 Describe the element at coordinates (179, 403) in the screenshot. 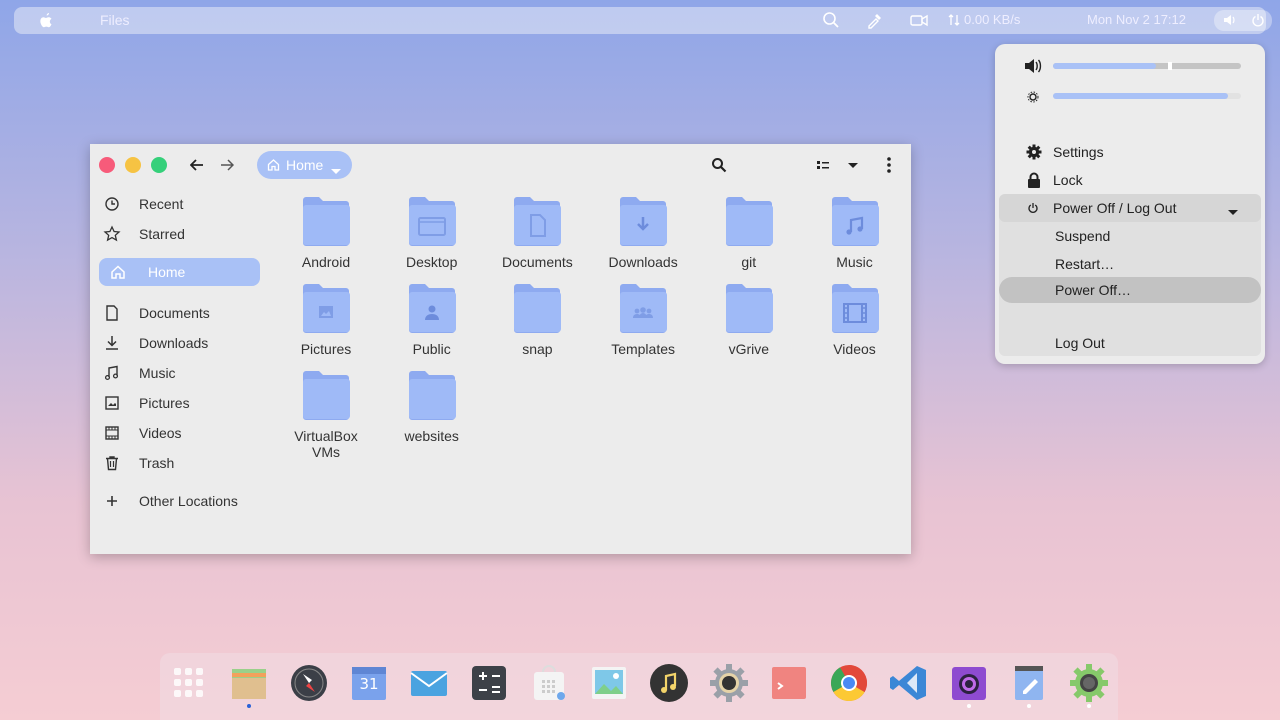

I see `sidebar-item-pictures: Pictures` at that location.